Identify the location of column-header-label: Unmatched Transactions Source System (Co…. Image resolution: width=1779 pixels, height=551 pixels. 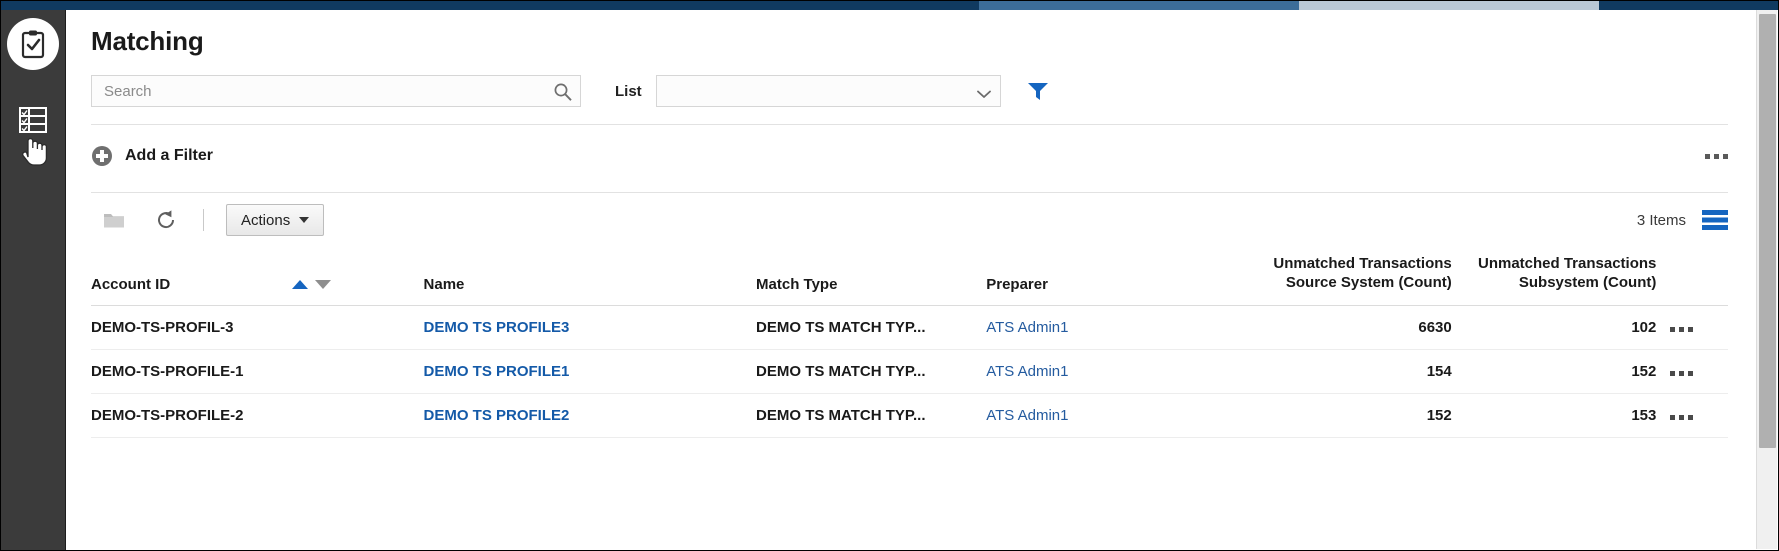
(1362, 273).